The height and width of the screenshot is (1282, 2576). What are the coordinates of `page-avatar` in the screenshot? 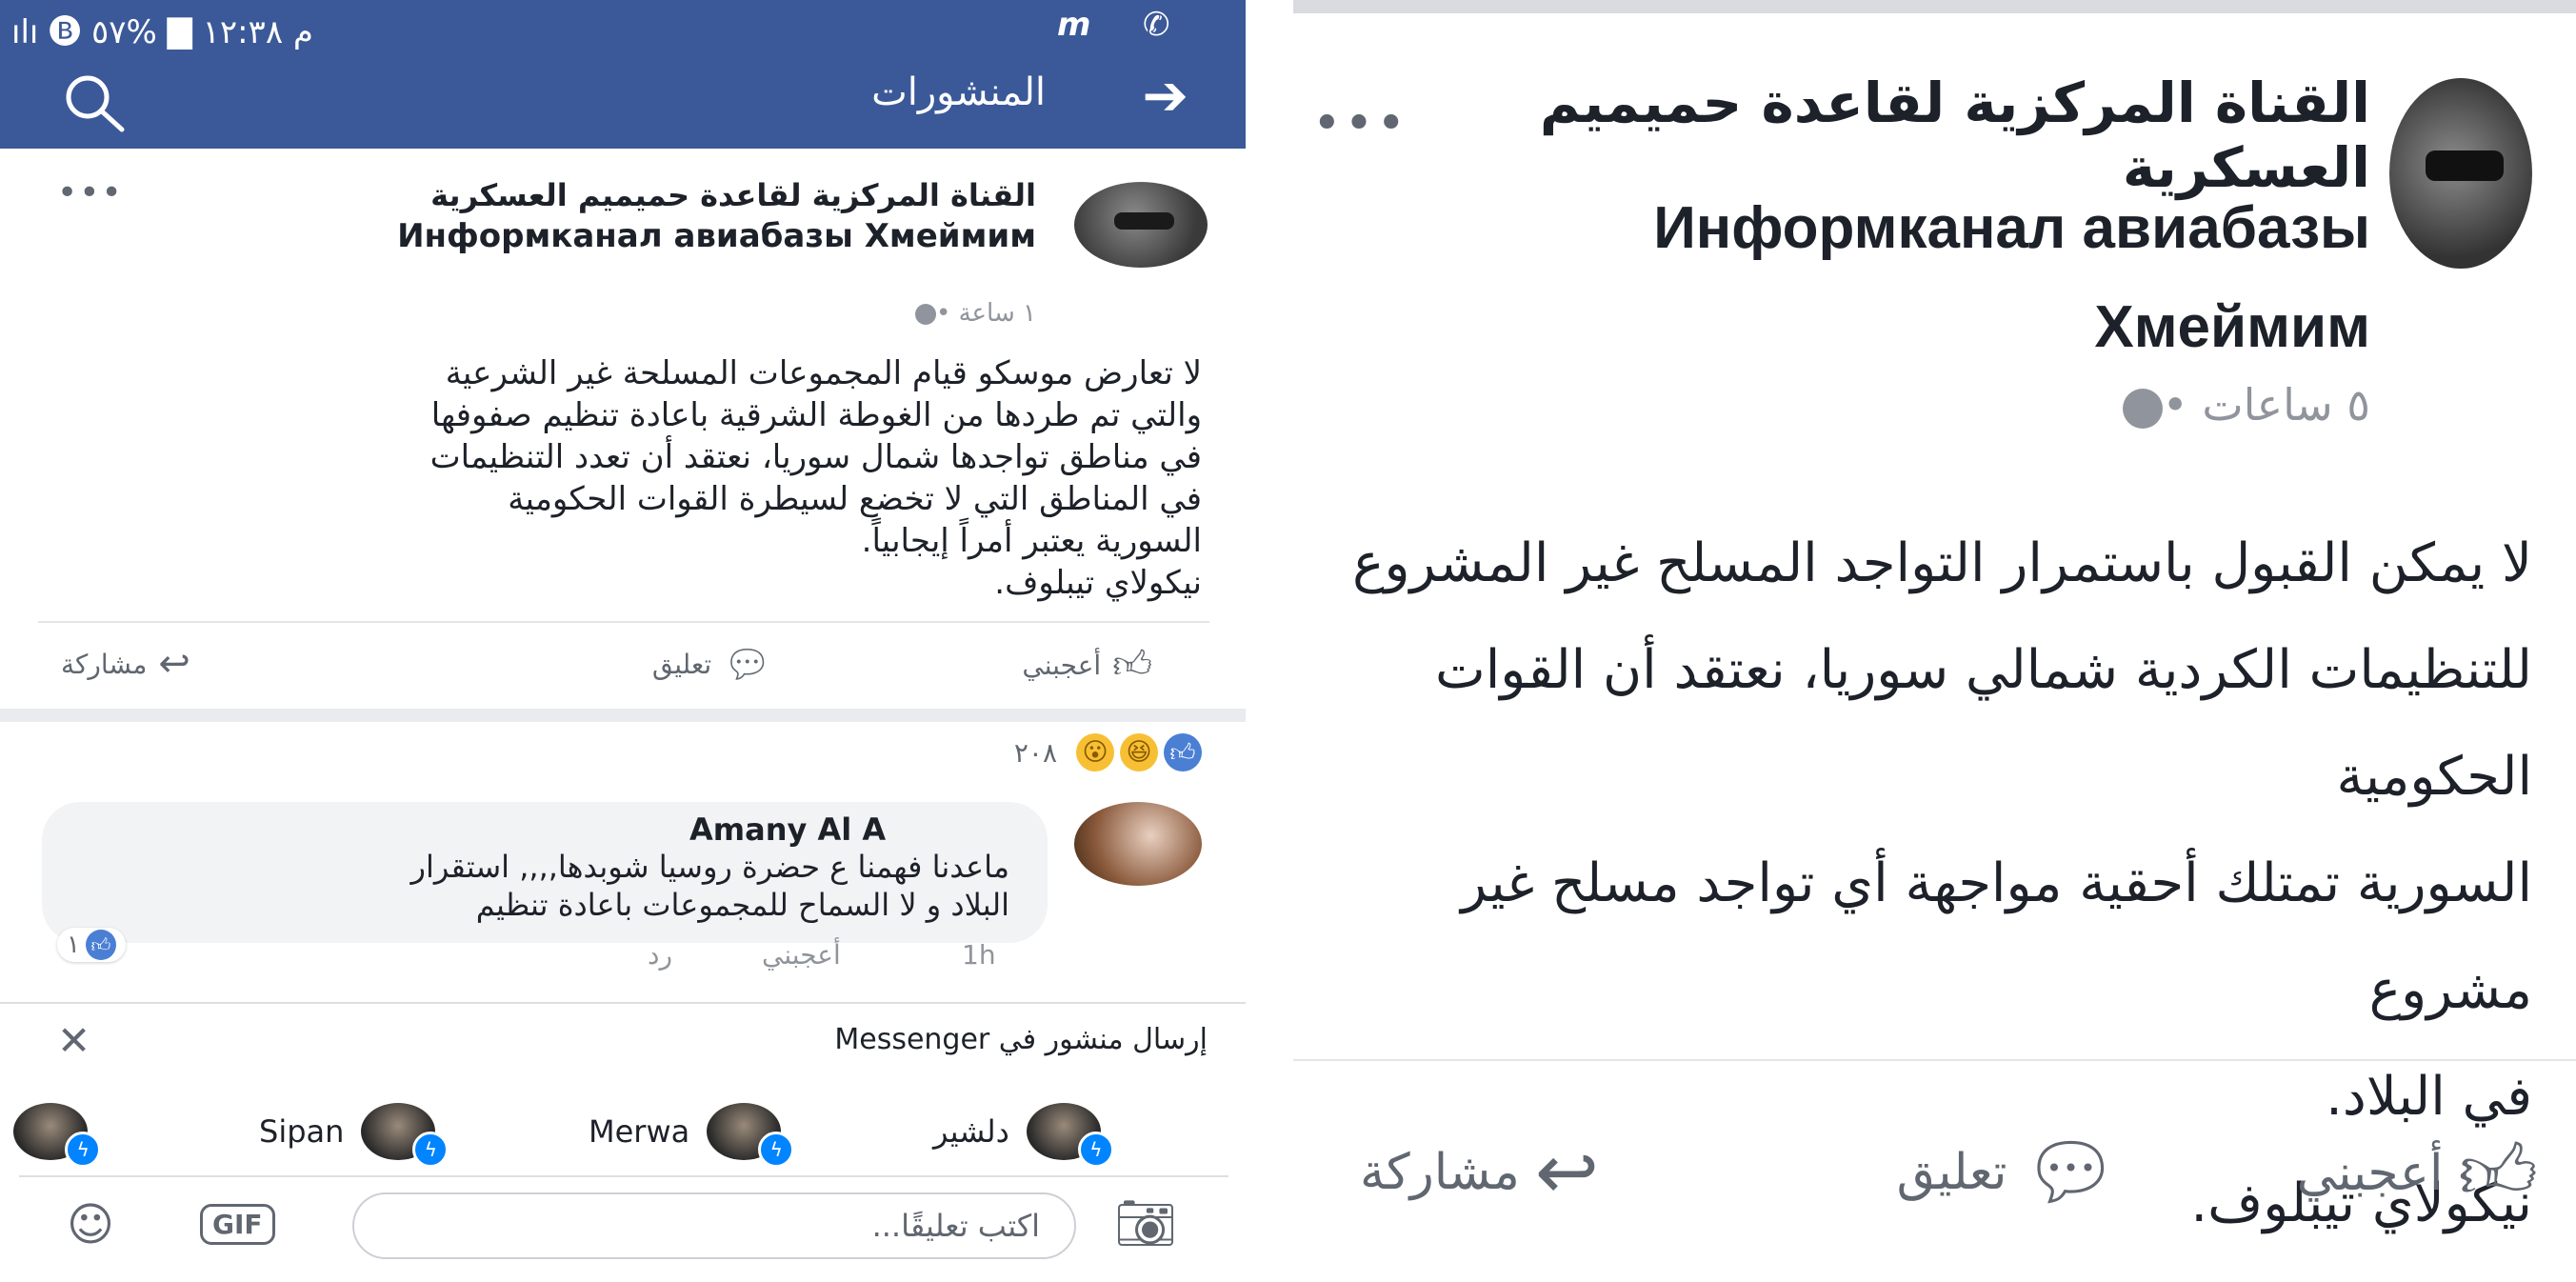 It's located at (1141, 225).